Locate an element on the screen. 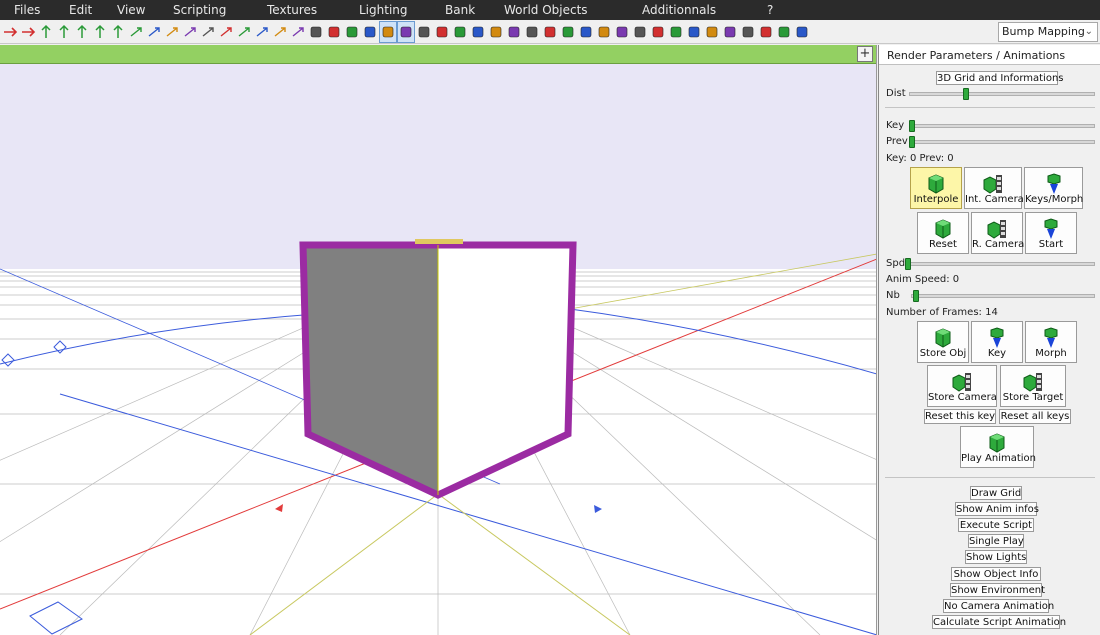  key-slider is located at coordinates (1002, 126).